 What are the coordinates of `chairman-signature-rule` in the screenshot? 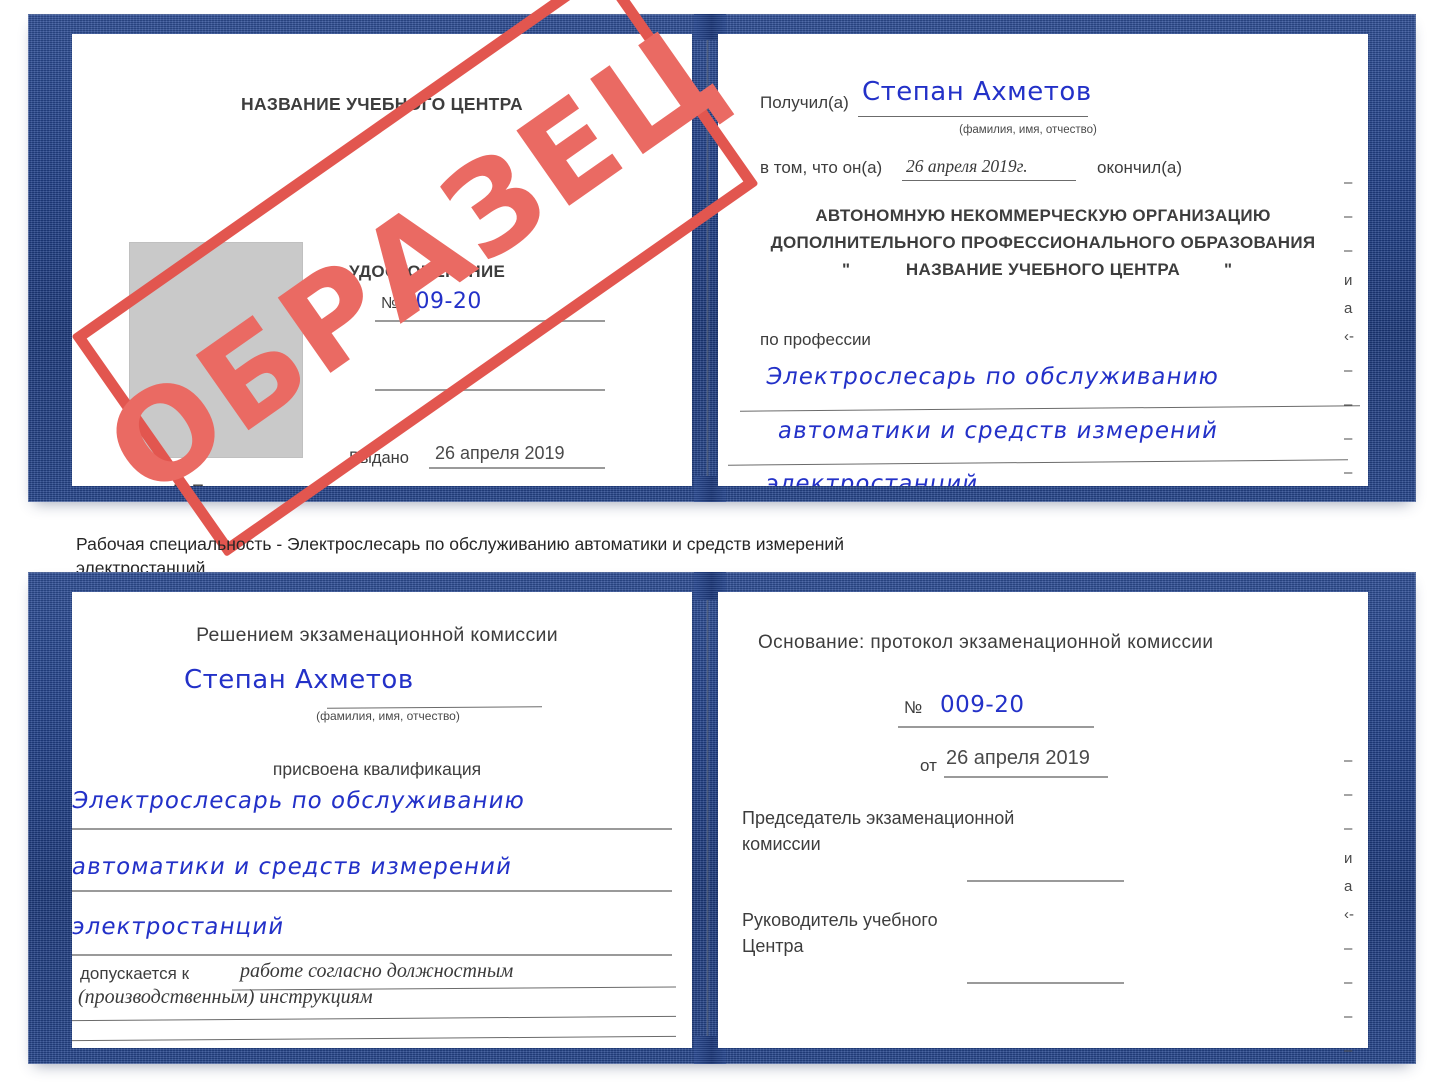 It's located at (1045, 881).